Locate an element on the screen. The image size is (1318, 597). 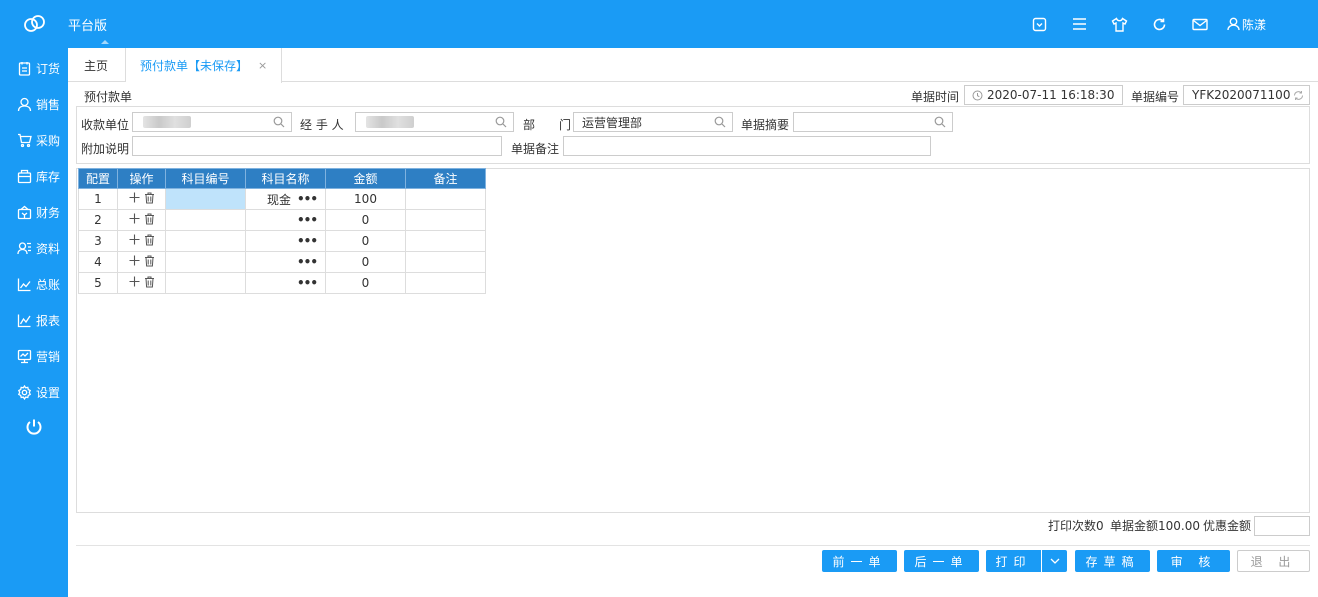
table-row: 5 ••• 0 is located at coordinates (282, 283).